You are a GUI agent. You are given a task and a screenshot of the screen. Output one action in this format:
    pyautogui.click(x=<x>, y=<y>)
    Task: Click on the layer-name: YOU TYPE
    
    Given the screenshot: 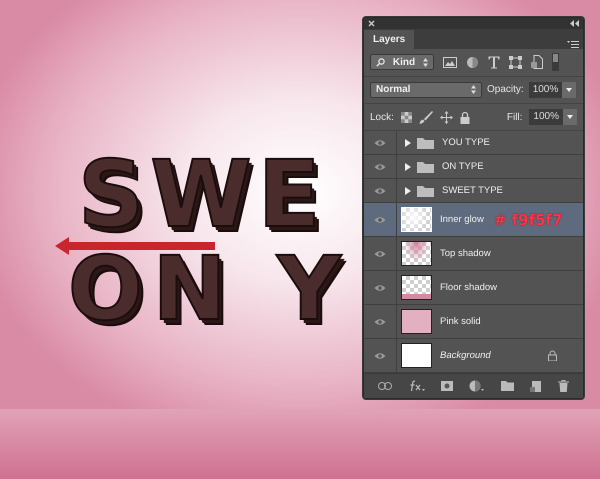 What is the action you would take?
    pyautogui.click(x=466, y=142)
    